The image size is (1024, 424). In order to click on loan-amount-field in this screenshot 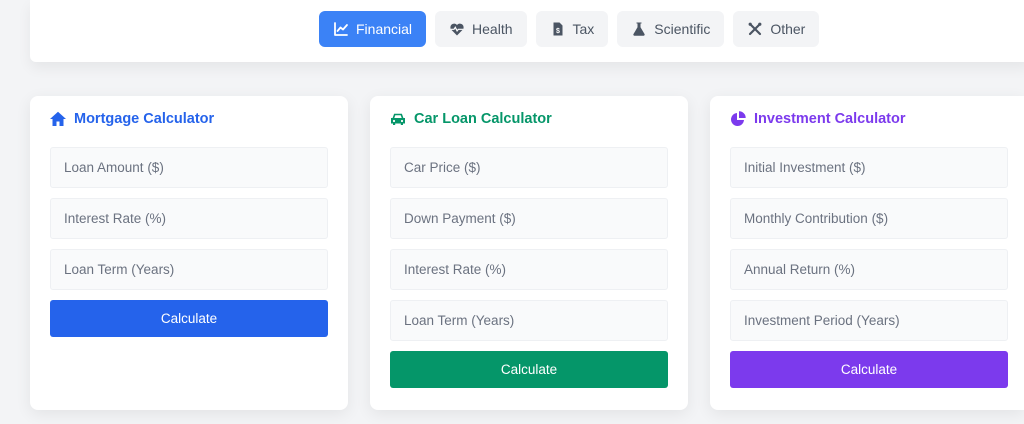, I will do `click(189, 167)`.